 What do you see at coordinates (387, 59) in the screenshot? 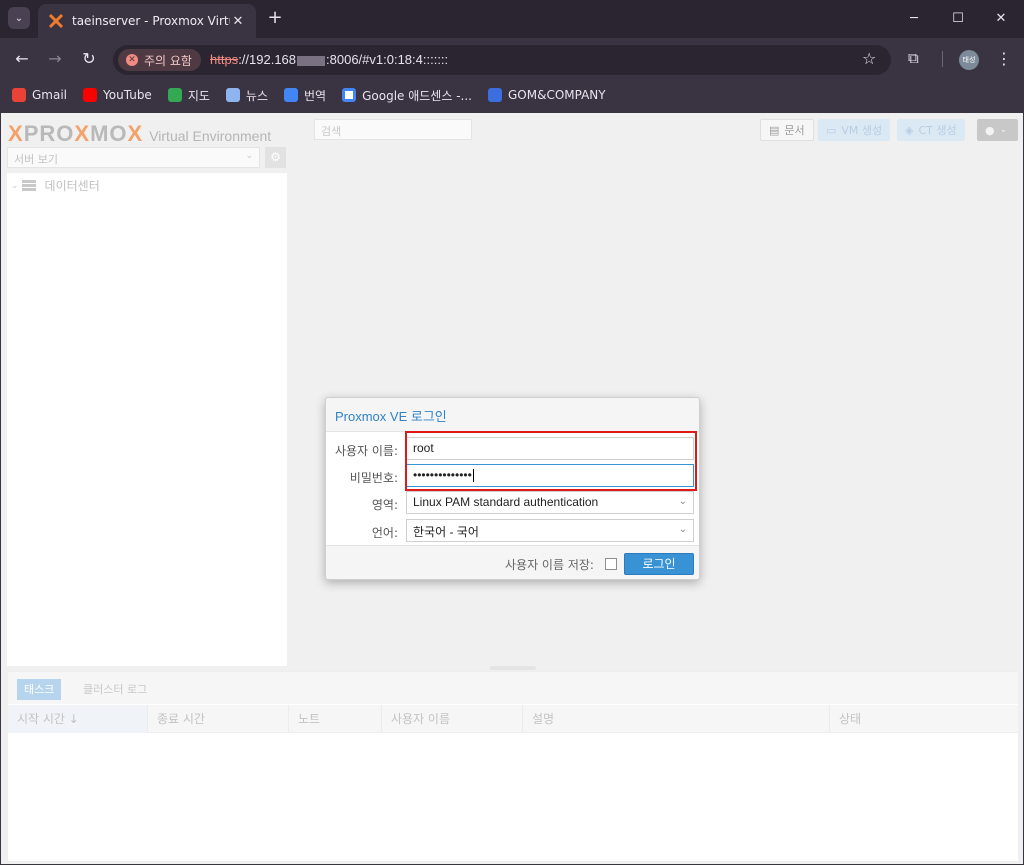
I see `url-rest: :8006/#v1:0:18:4:::::::` at bounding box center [387, 59].